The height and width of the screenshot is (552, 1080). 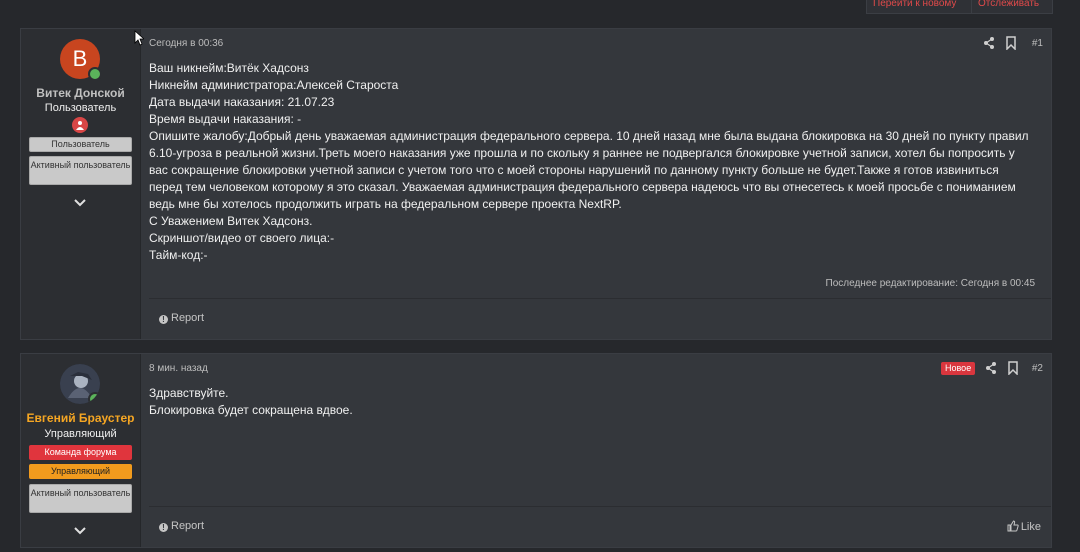 I want to click on post-line: Никнейм администратора:Алексей Староста, so click(x=274, y=85).